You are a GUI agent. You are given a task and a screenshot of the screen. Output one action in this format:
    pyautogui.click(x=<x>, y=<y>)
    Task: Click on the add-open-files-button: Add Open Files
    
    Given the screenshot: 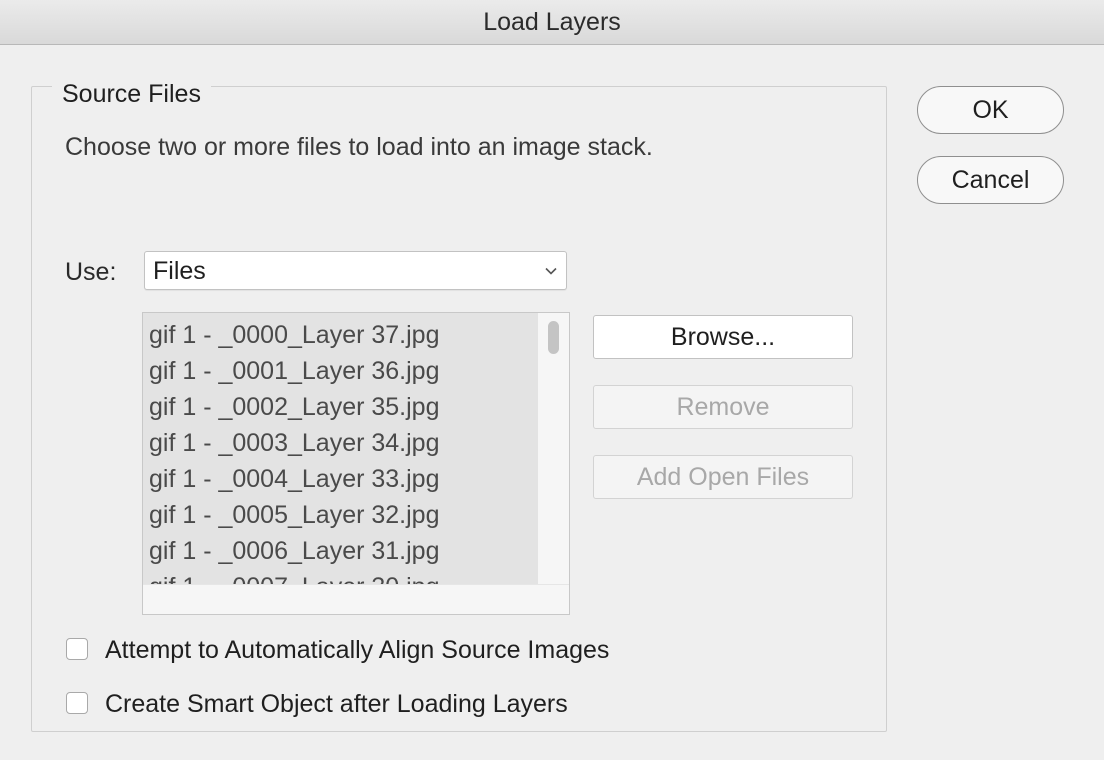 What is the action you would take?
    pyautogui.click(x=723, y=477)
    